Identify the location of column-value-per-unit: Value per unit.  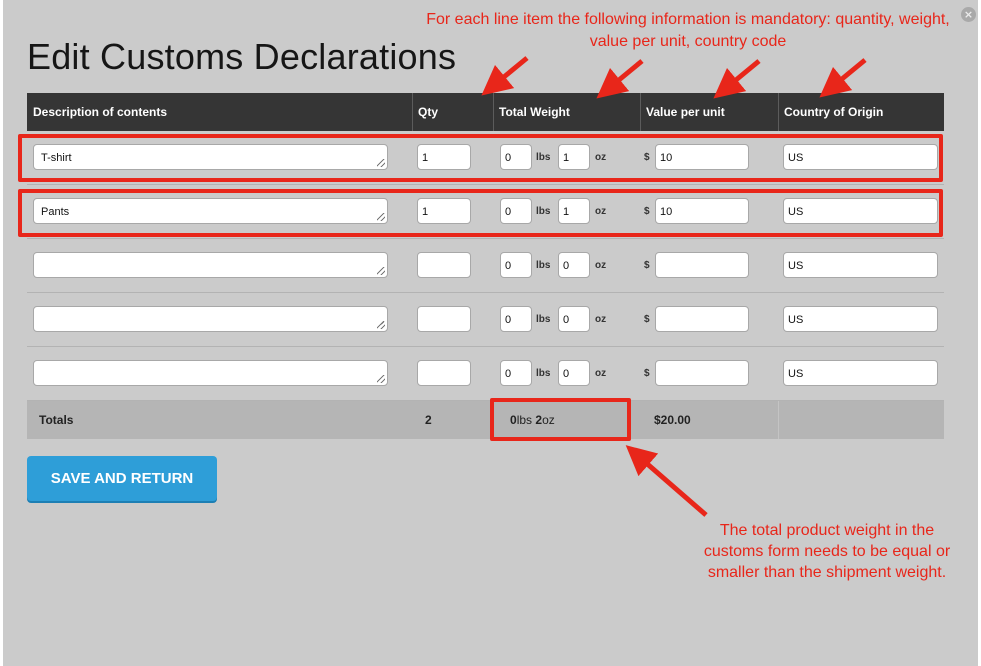
(685, 112).